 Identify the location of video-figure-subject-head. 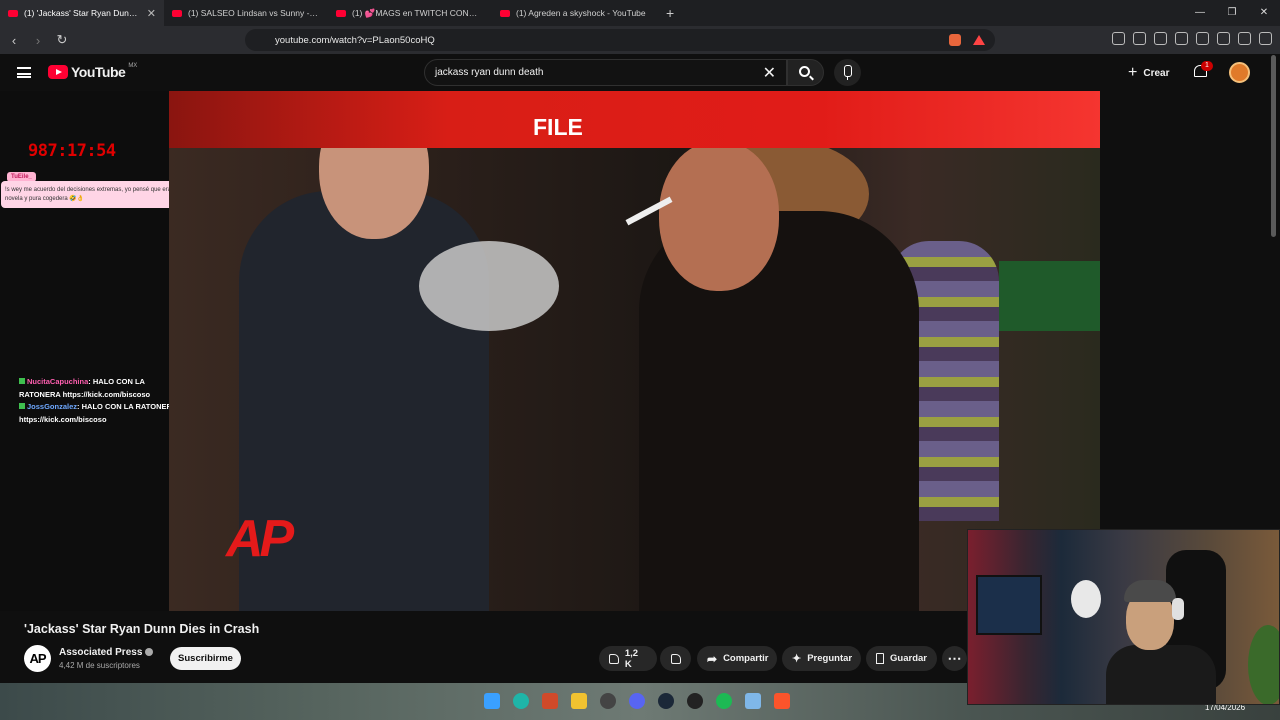
(719, 216).